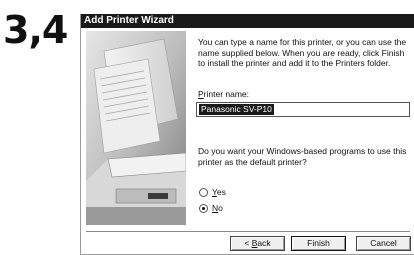 The image size is (414, 255). What do you see at coordinates (129, 20) in the screenshot?
I see `window-title: Add Printer Wizard` at bounding box center [129, 20].